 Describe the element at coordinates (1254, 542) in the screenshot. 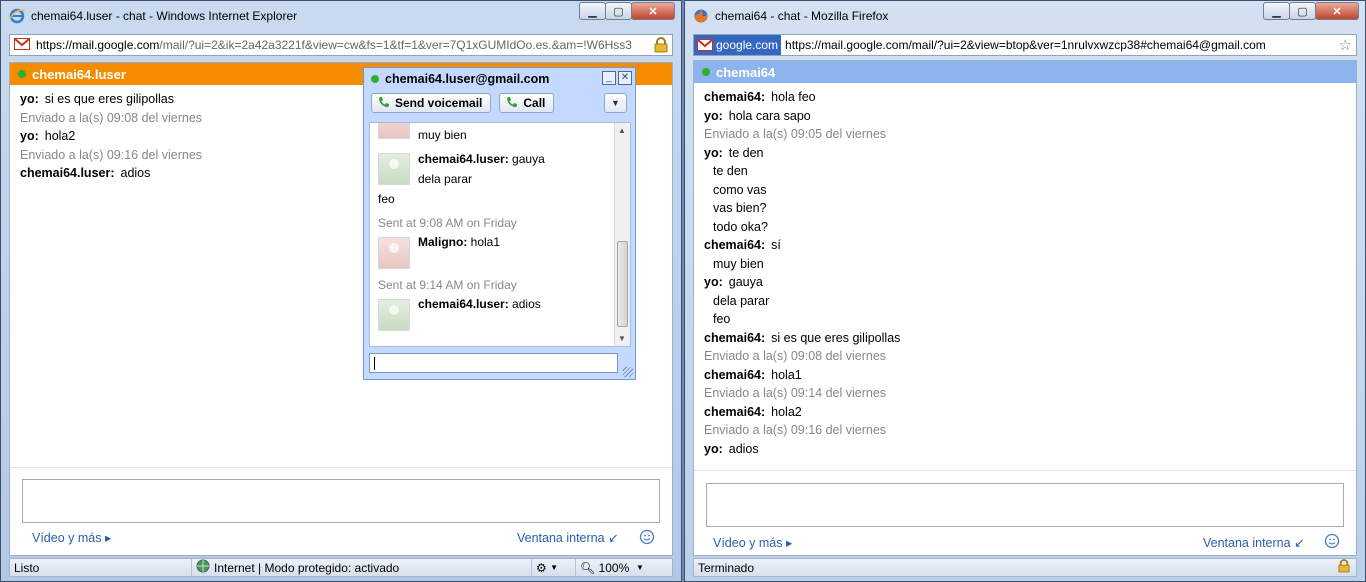

I see `ff-ventana-interna-link: Ventana interna ↙` at that location.